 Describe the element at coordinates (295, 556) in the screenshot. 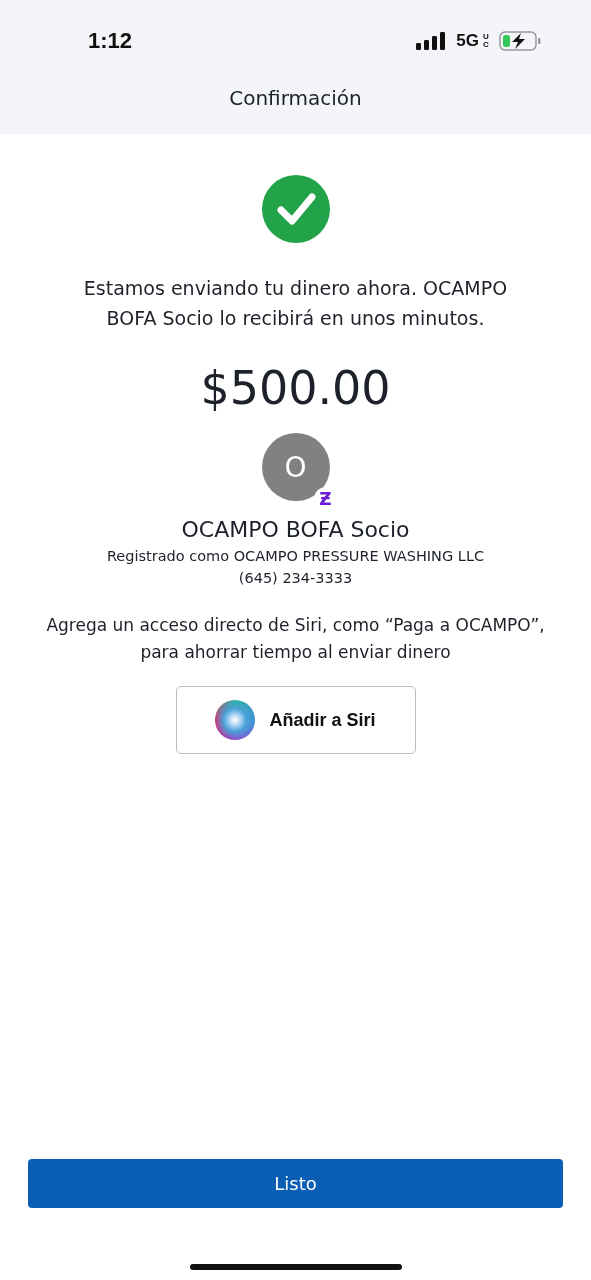

I see `registered-name: Registrado como OCAMPO PRESSURE WASHING LLC` at that location.